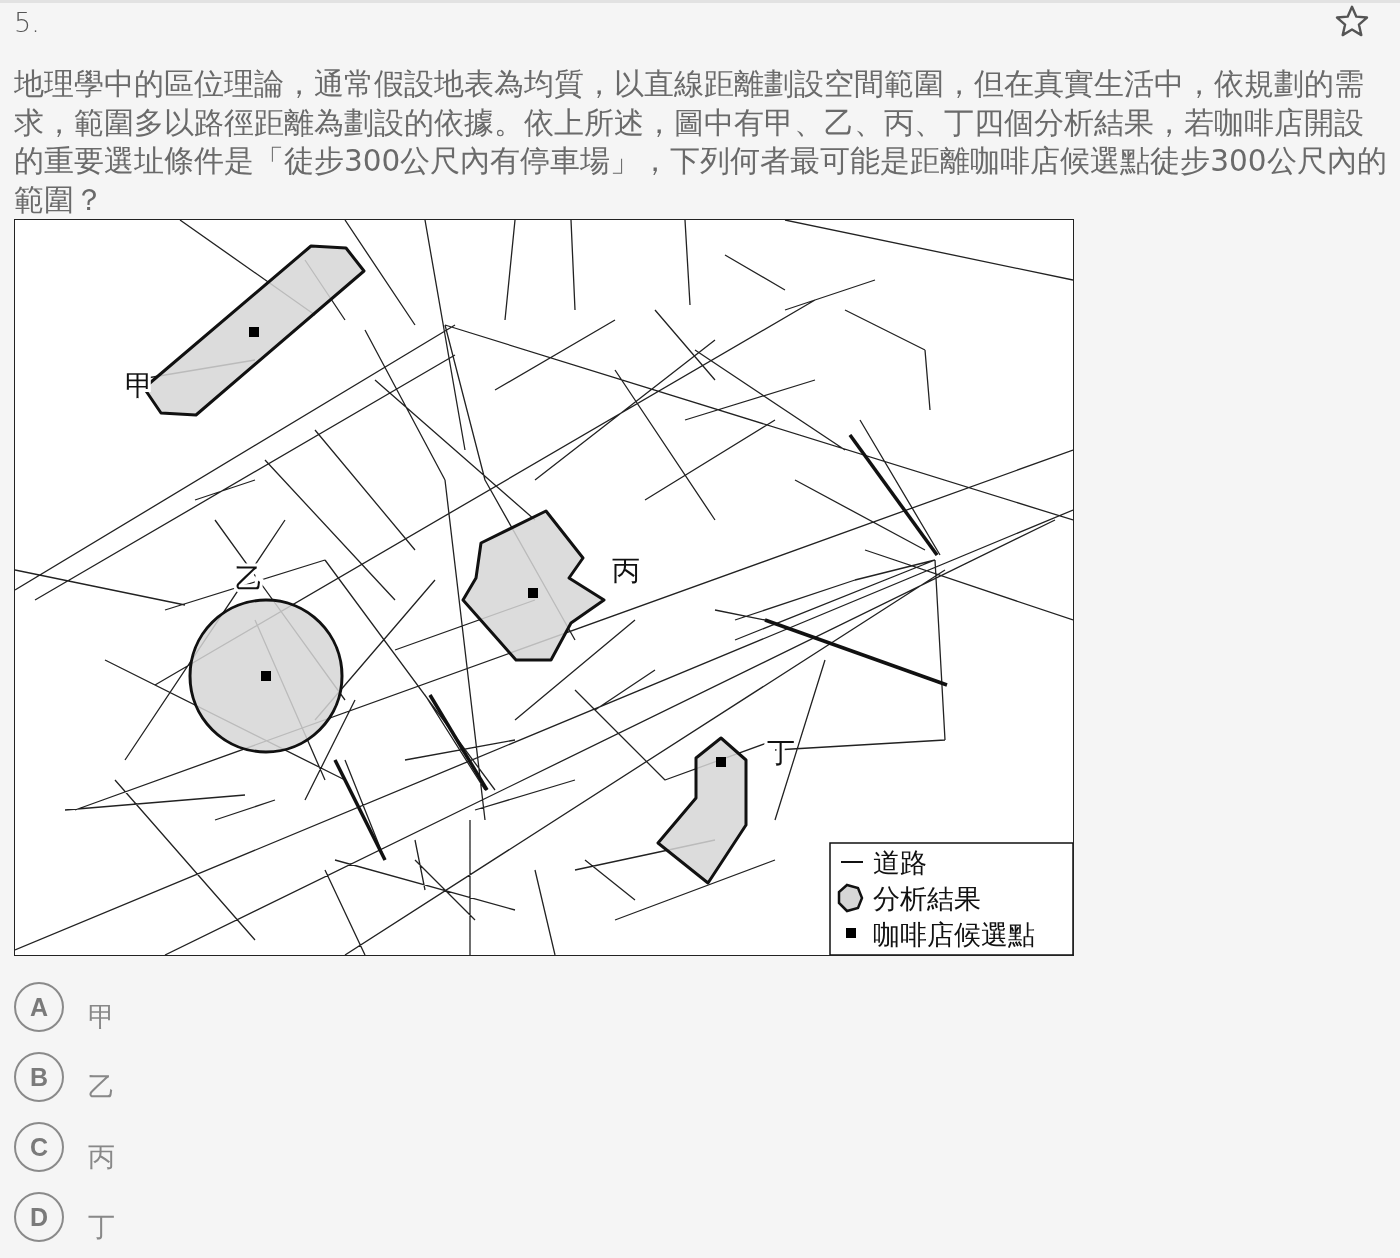  What do you see at coordinates (39, 1217) in the screenshot?
I see `option-button: D` at bounding box center [39, 1217].